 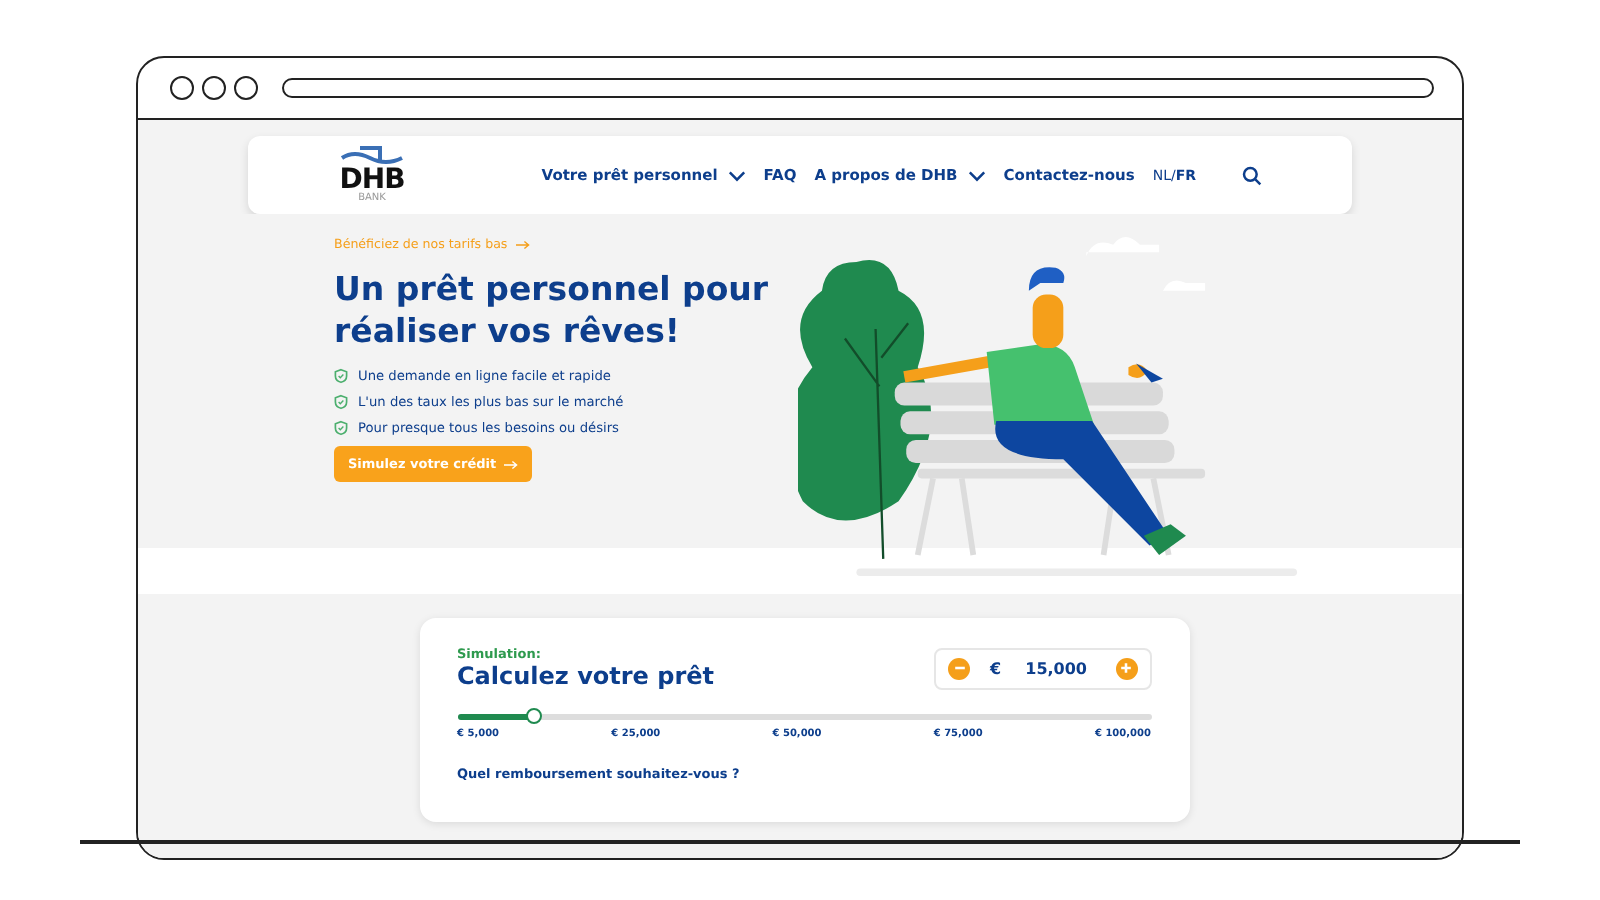 I want to click on address-bar, so click(x=858, y=88).